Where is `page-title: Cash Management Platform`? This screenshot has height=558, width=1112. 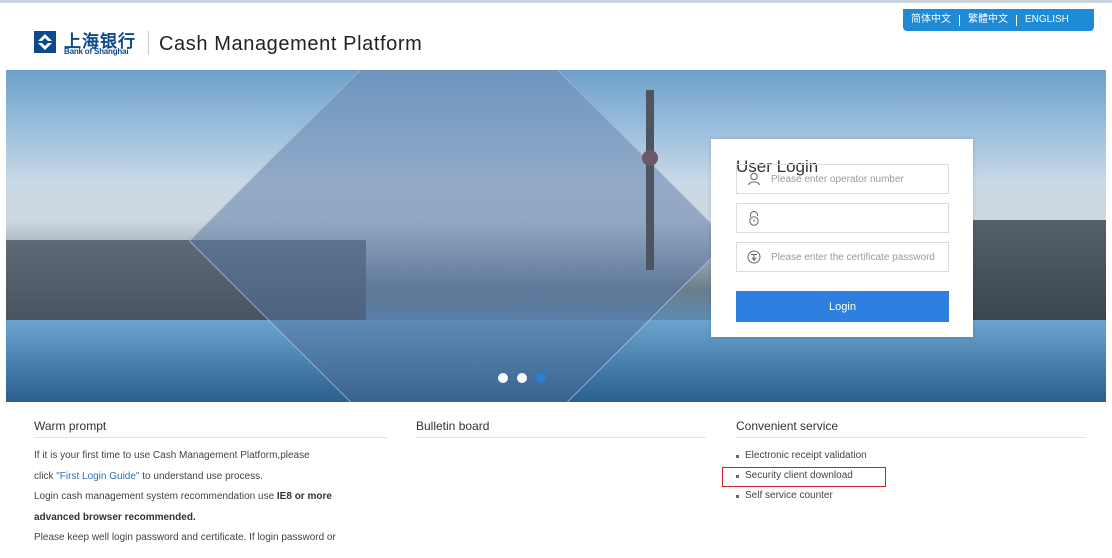 page-title: Cash Management Platform is located at coordinates (291, 44).